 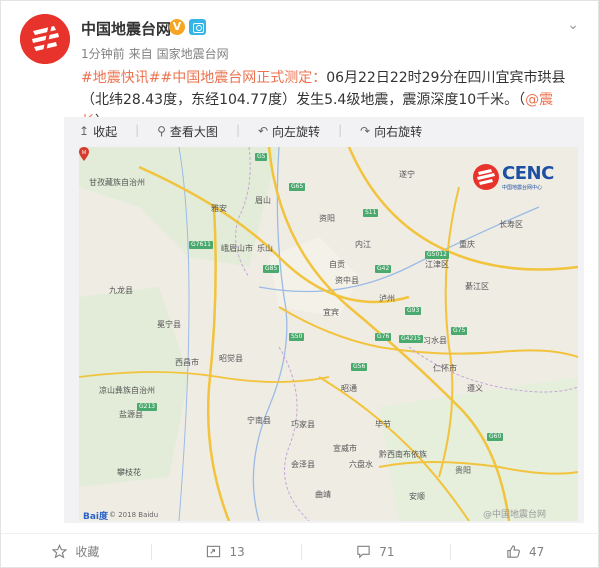 I want to click on road-shield: G7611, so click(x=201, y=245).